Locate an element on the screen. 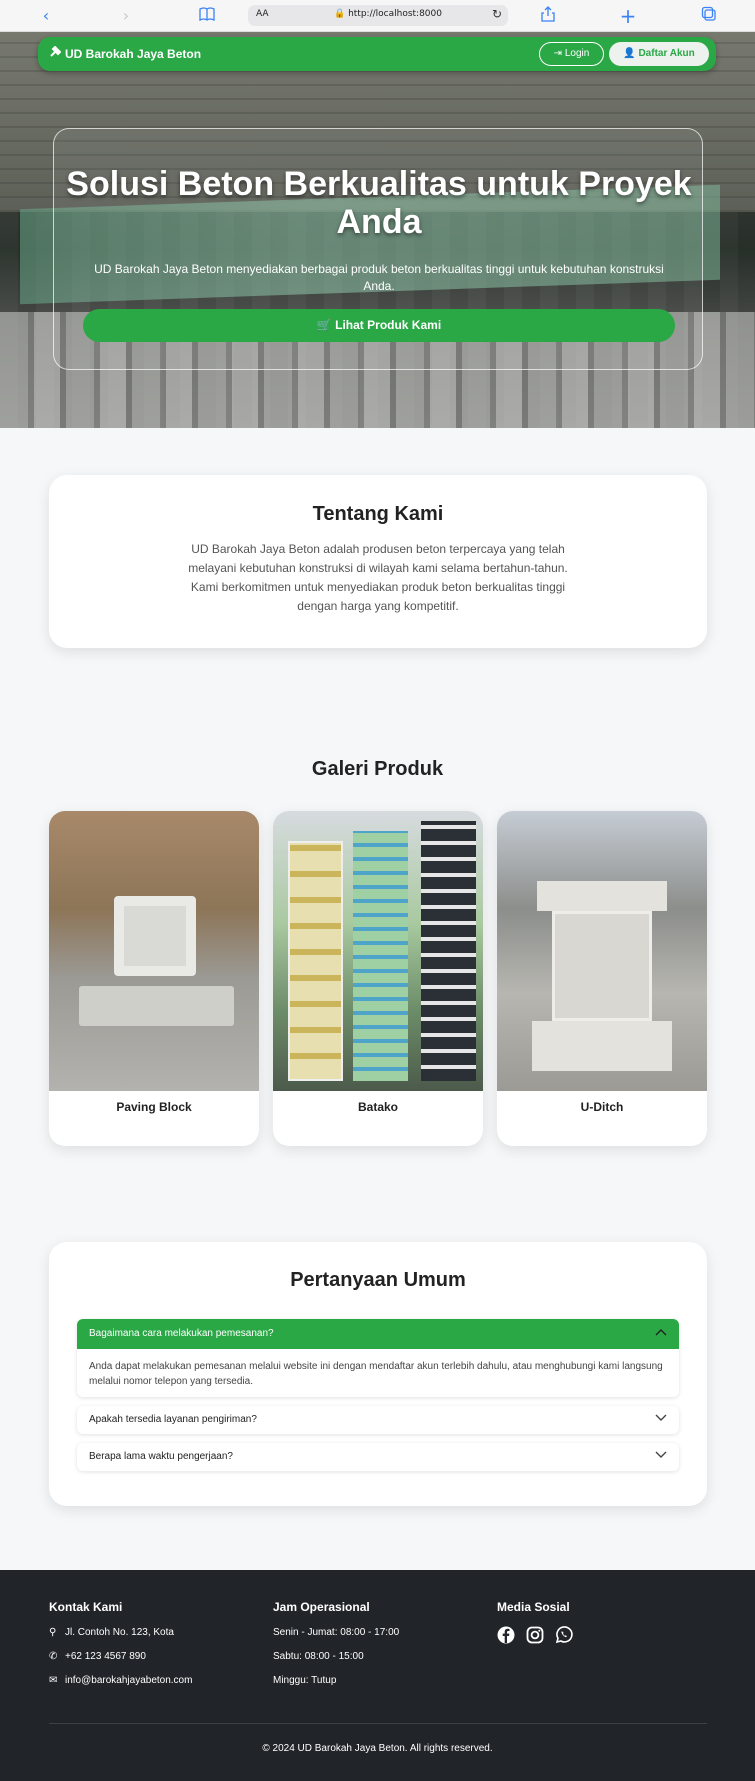 This screenshot has width=755, height=1781. cart-icon: 🛒 is located at coordinates (324, 325).